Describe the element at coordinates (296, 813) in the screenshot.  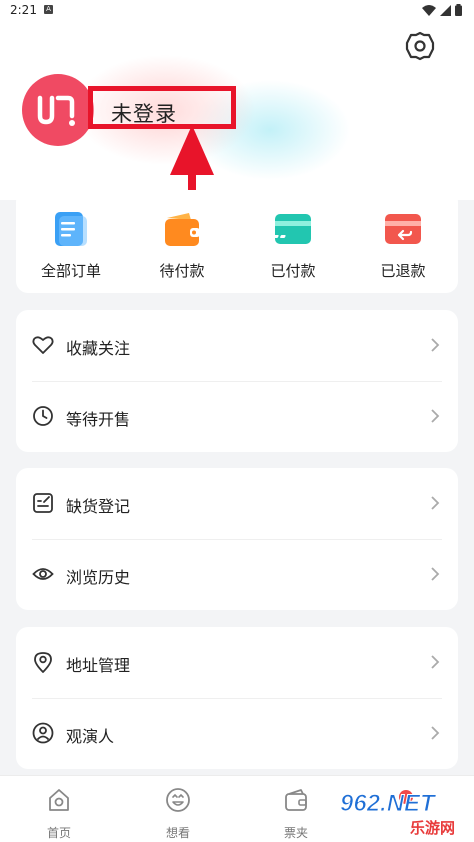
I see `nav-ticket-wallet: 票夹` at that location.